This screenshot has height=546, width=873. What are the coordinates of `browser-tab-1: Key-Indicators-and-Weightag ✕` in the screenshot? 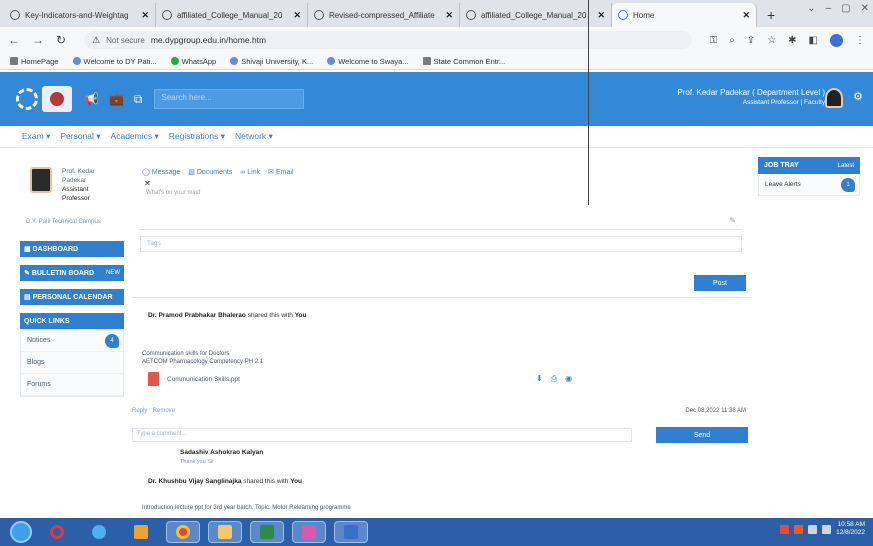 It's located at (80, 15).